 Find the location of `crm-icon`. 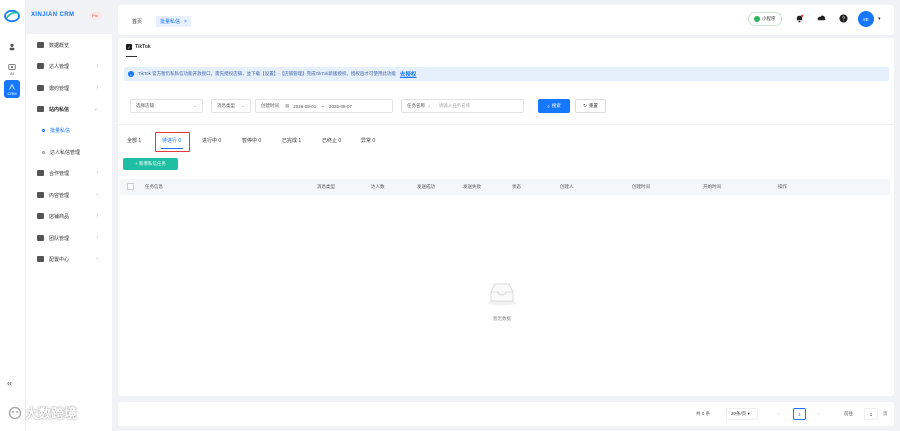

crm-icon is located at coordinates (12, 86).